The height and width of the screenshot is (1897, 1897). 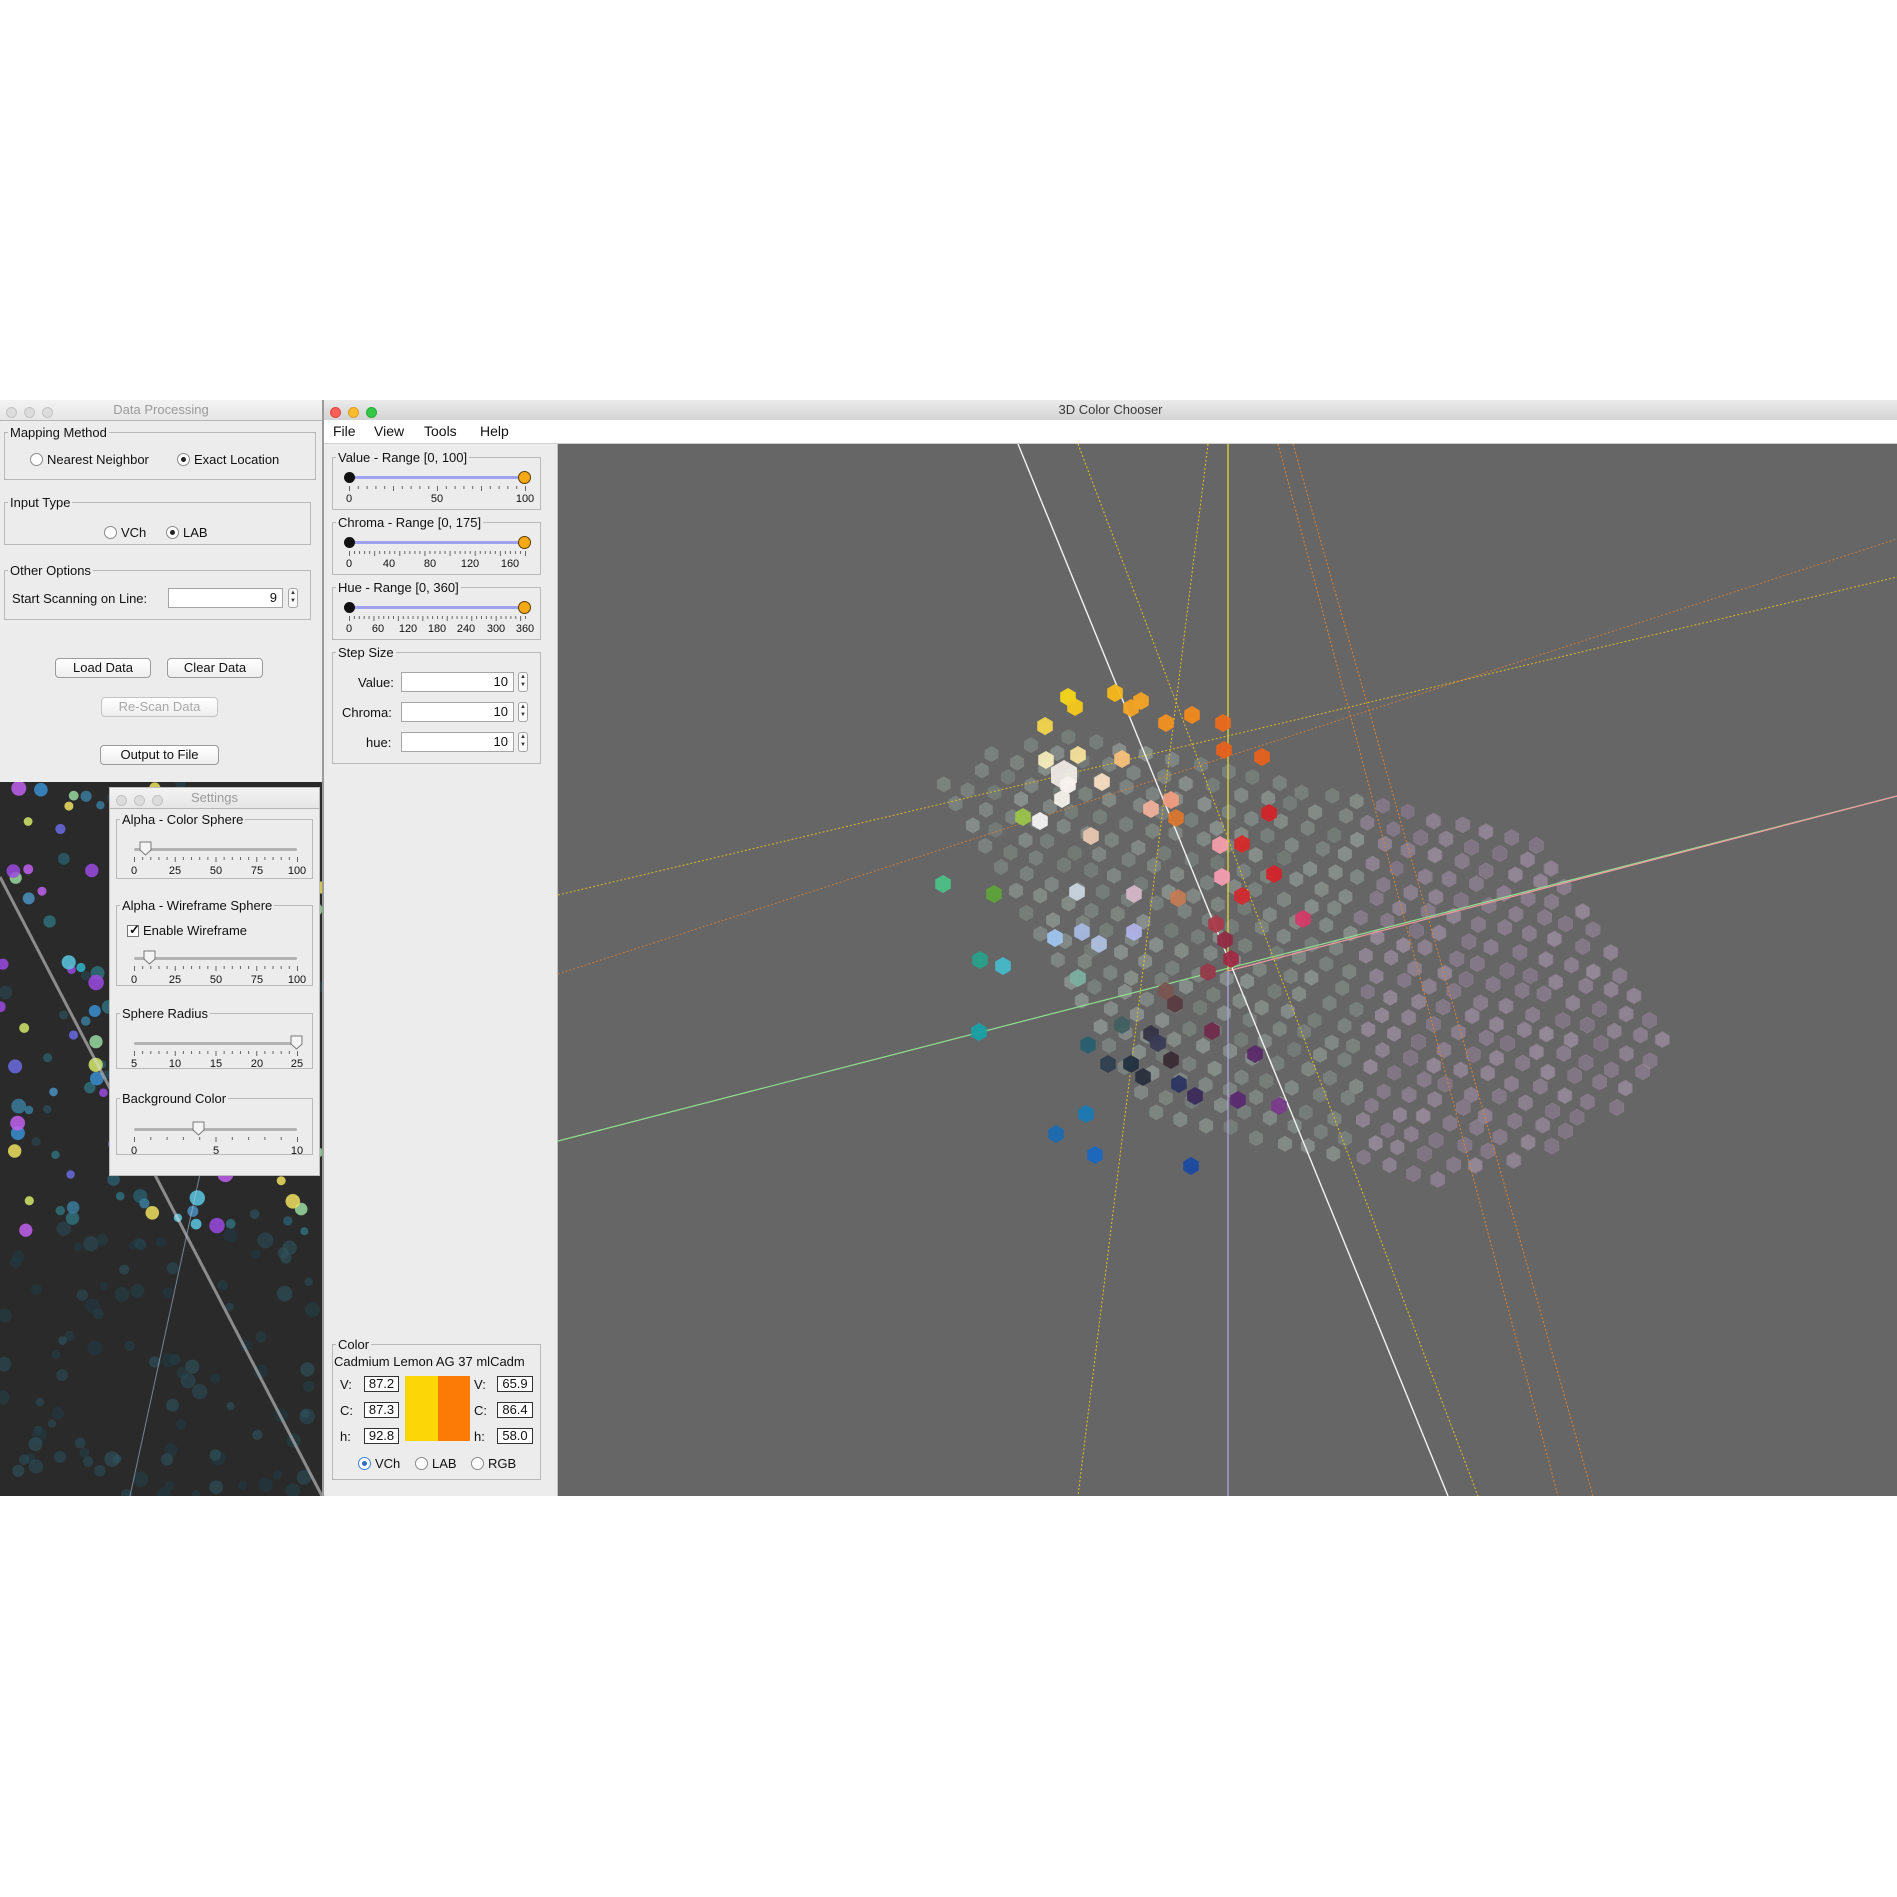 I want to click on hue-range-track, so click(x=437, y=607).